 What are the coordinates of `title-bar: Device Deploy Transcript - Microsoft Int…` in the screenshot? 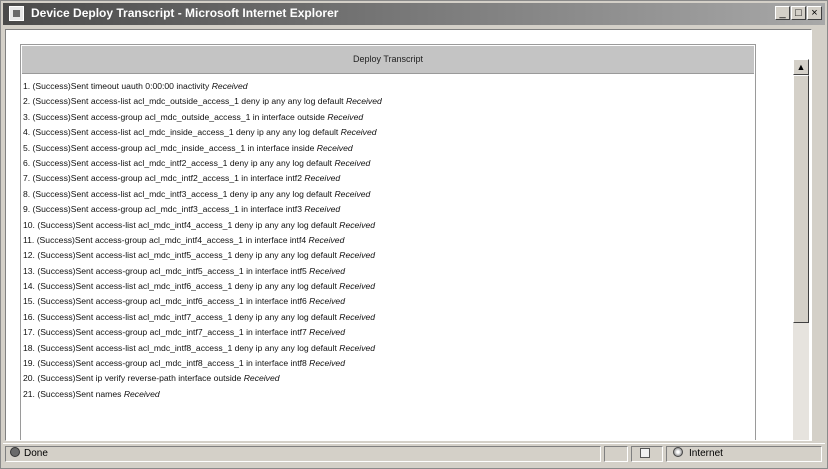 It's located at (414, 14).